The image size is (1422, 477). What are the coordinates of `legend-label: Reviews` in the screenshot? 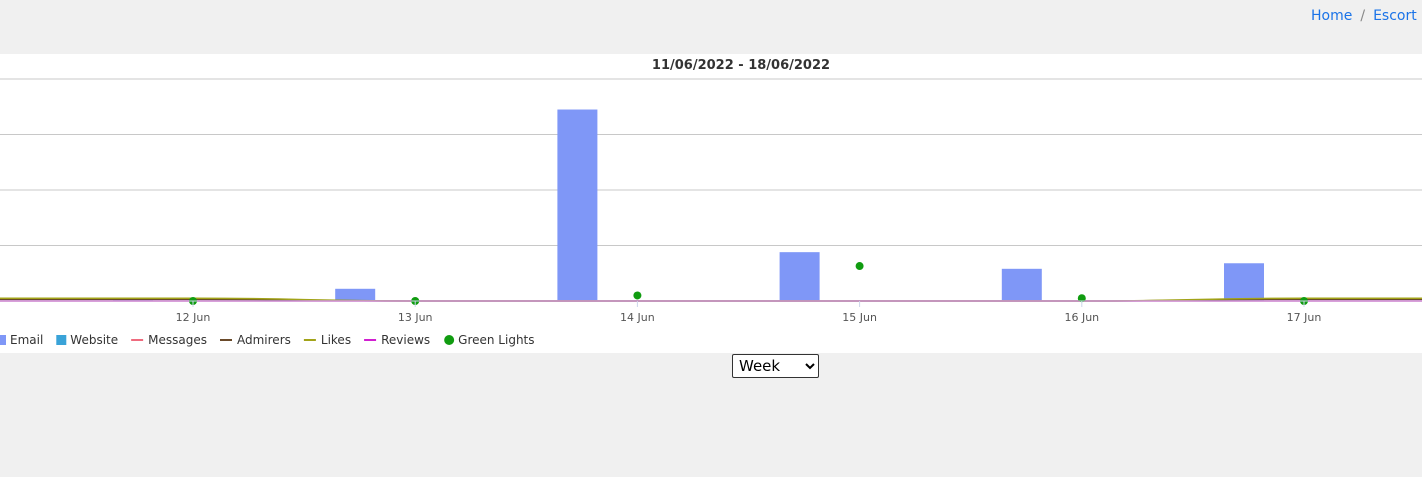 It's located at (405, 340).